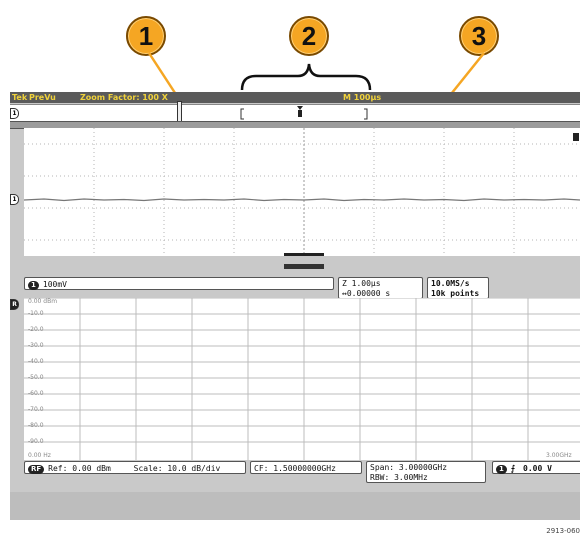  I want to click on rf-reference-readout: RF Ref: 0.00 dBm Scale: 10.0 dB/div, so click(135, 467).